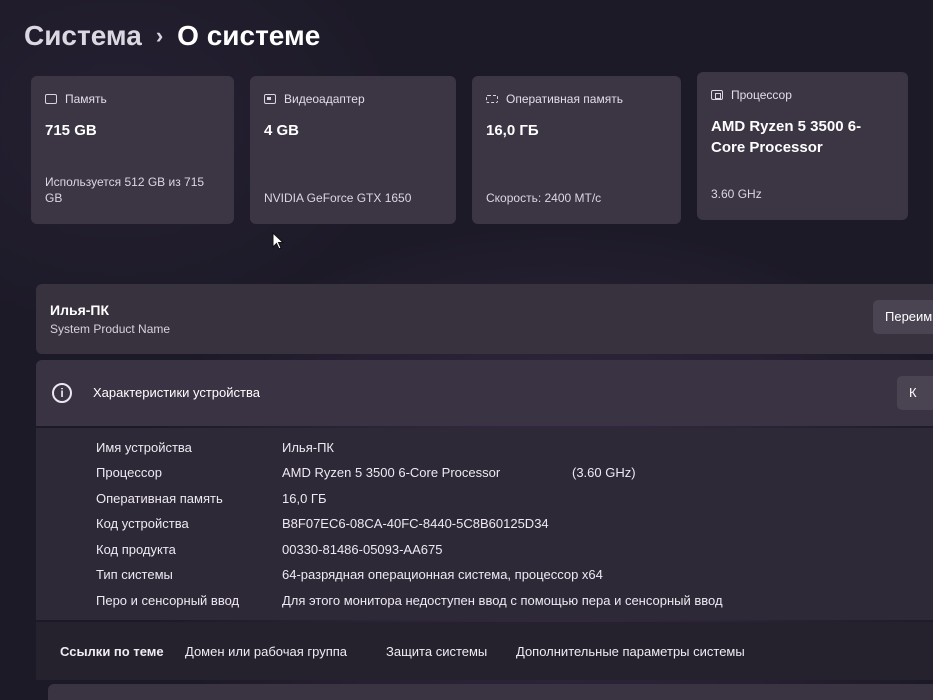  Describe the element at coordinates (903, 317) in the screenshot. I see `rename-button: Переим` at that location.